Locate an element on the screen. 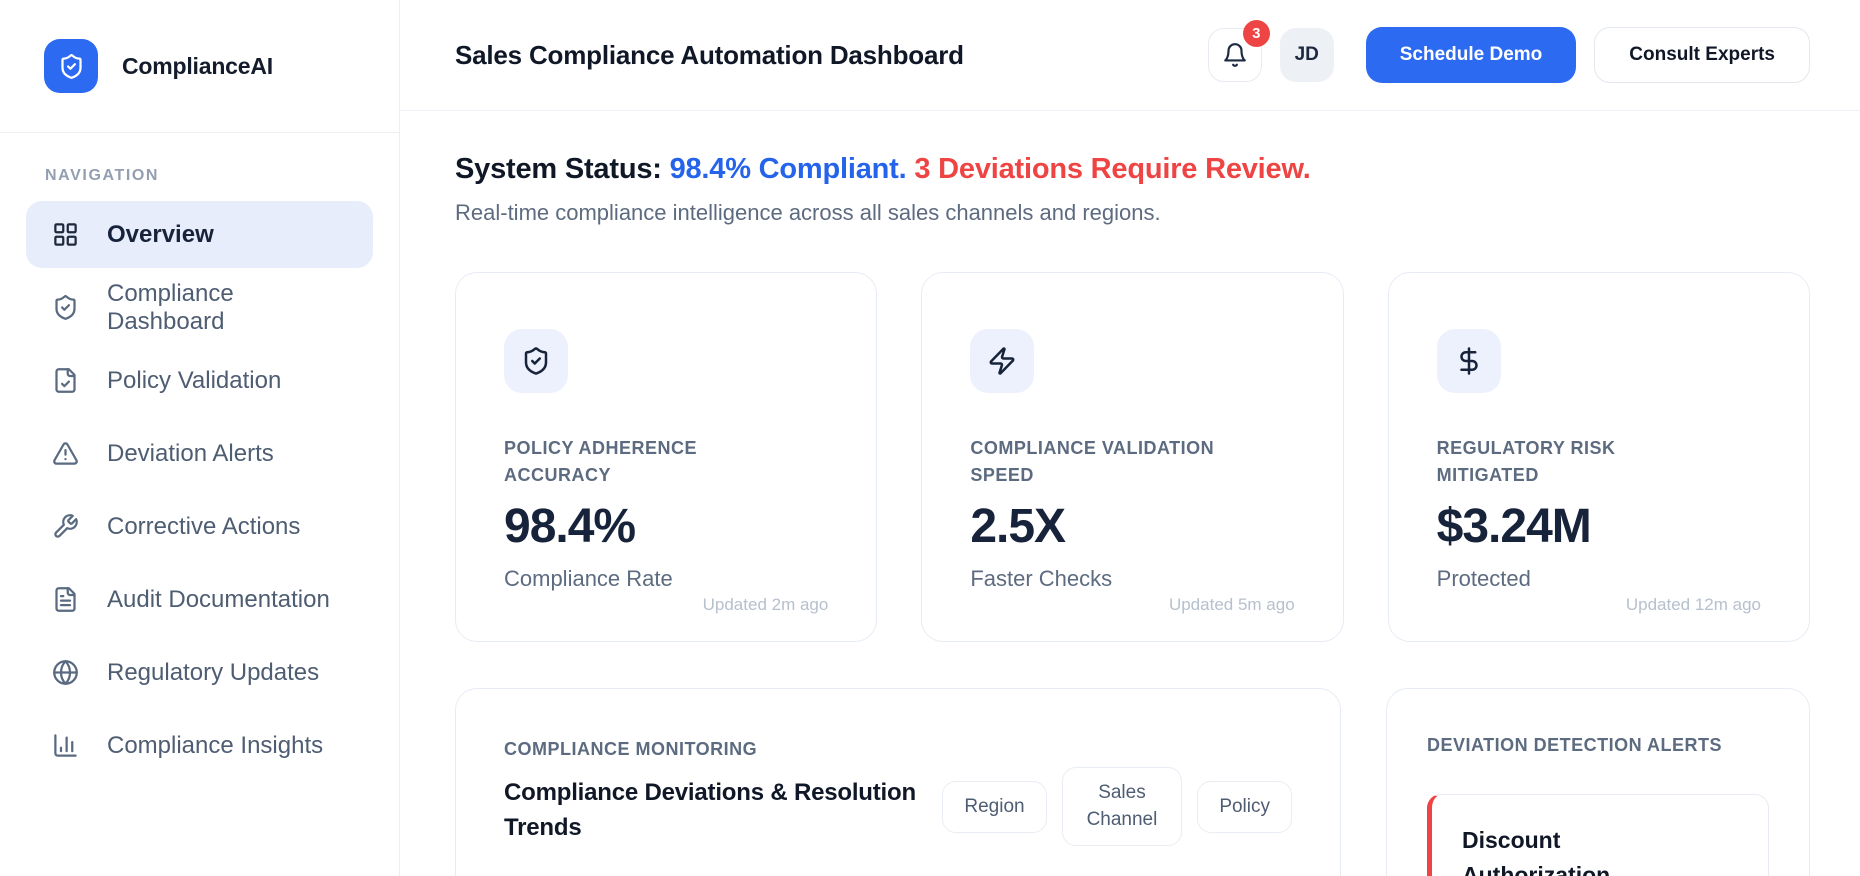 This screenshot has height=876, width=1860. brand-name: ComplianceAI is located at coordinates (197, 65).